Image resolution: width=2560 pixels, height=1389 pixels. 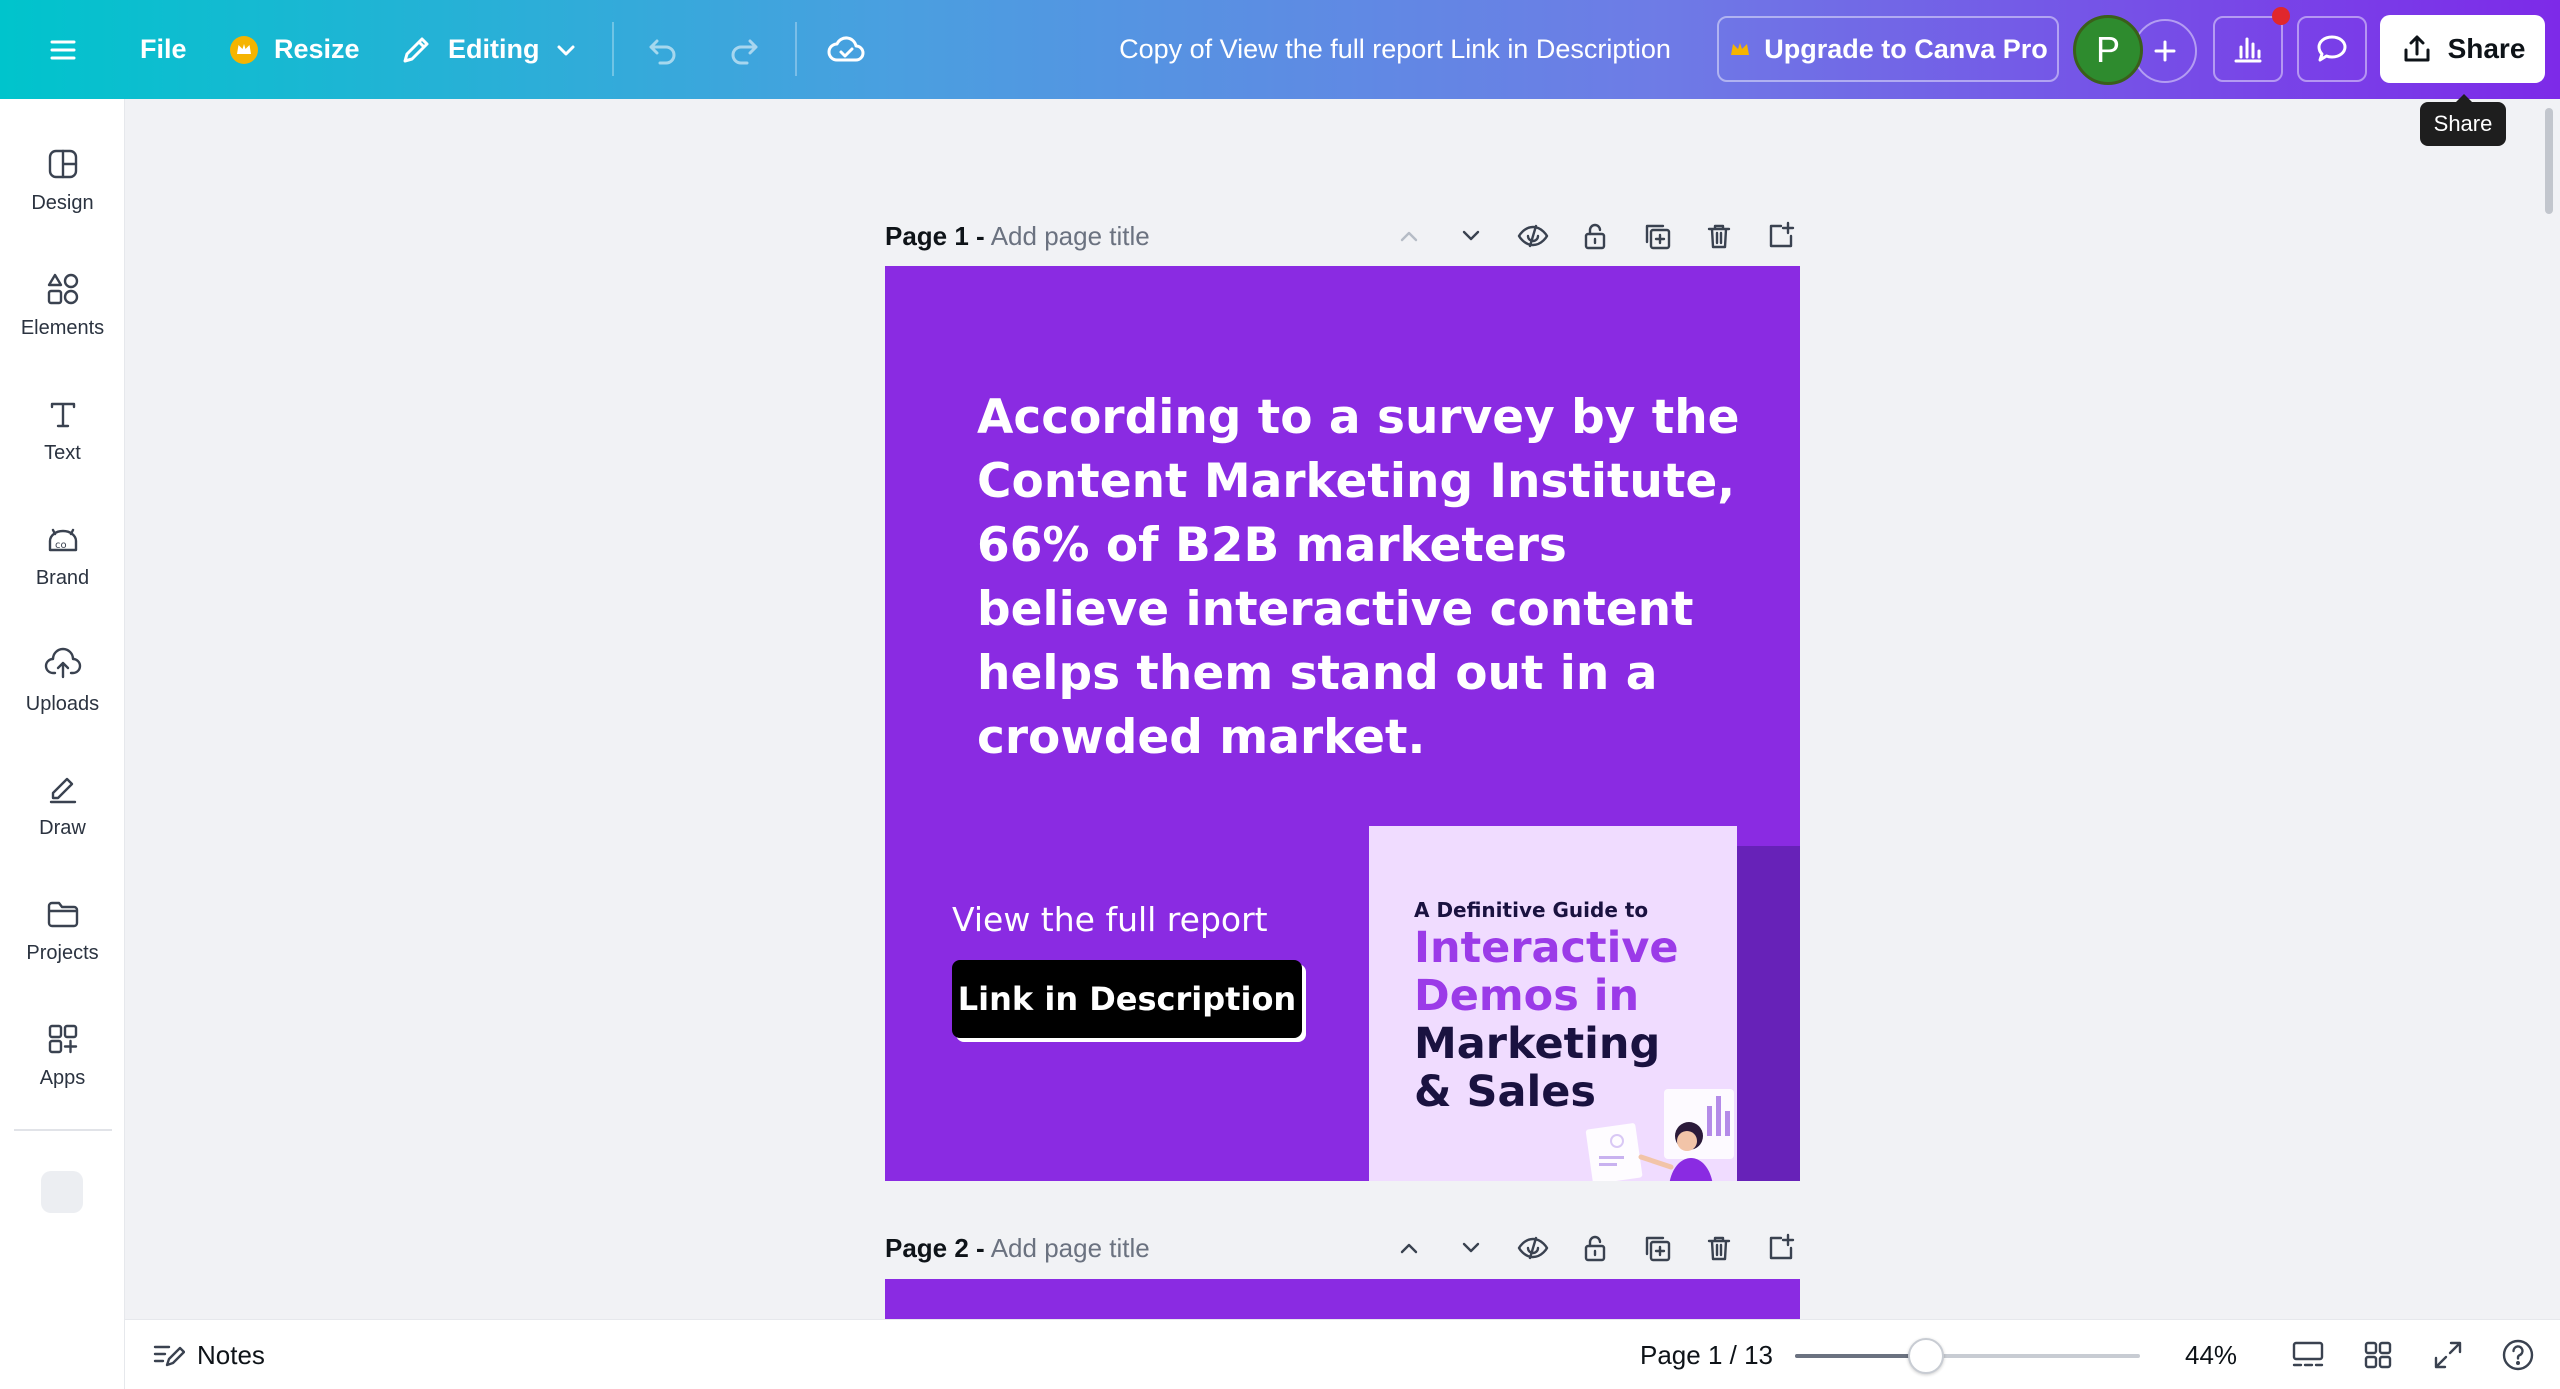 I want to click on draw-icon, so click(x=62, y=790).